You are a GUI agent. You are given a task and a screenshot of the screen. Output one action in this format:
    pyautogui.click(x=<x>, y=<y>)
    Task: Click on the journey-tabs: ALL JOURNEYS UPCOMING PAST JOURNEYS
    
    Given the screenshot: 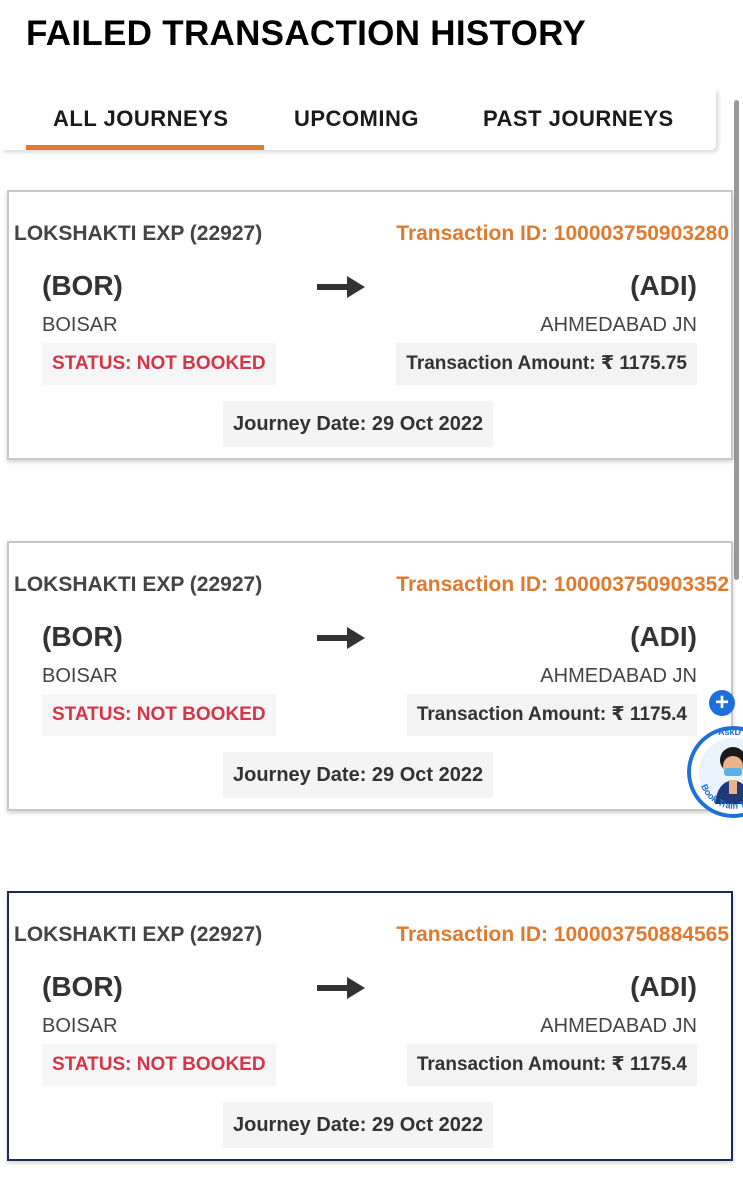 What is the action you would take?
    pyautogui.click(x=358, y=119)
    